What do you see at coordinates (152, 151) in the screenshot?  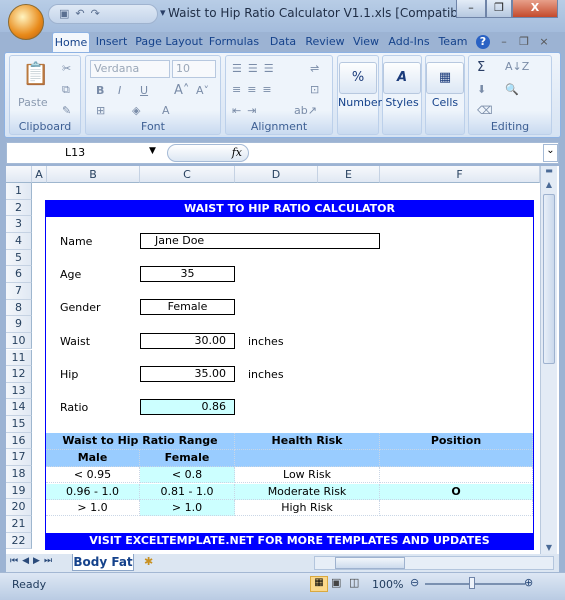 I see `name-box-dropdown-icon: ▼` at bounding box center [152, 151].